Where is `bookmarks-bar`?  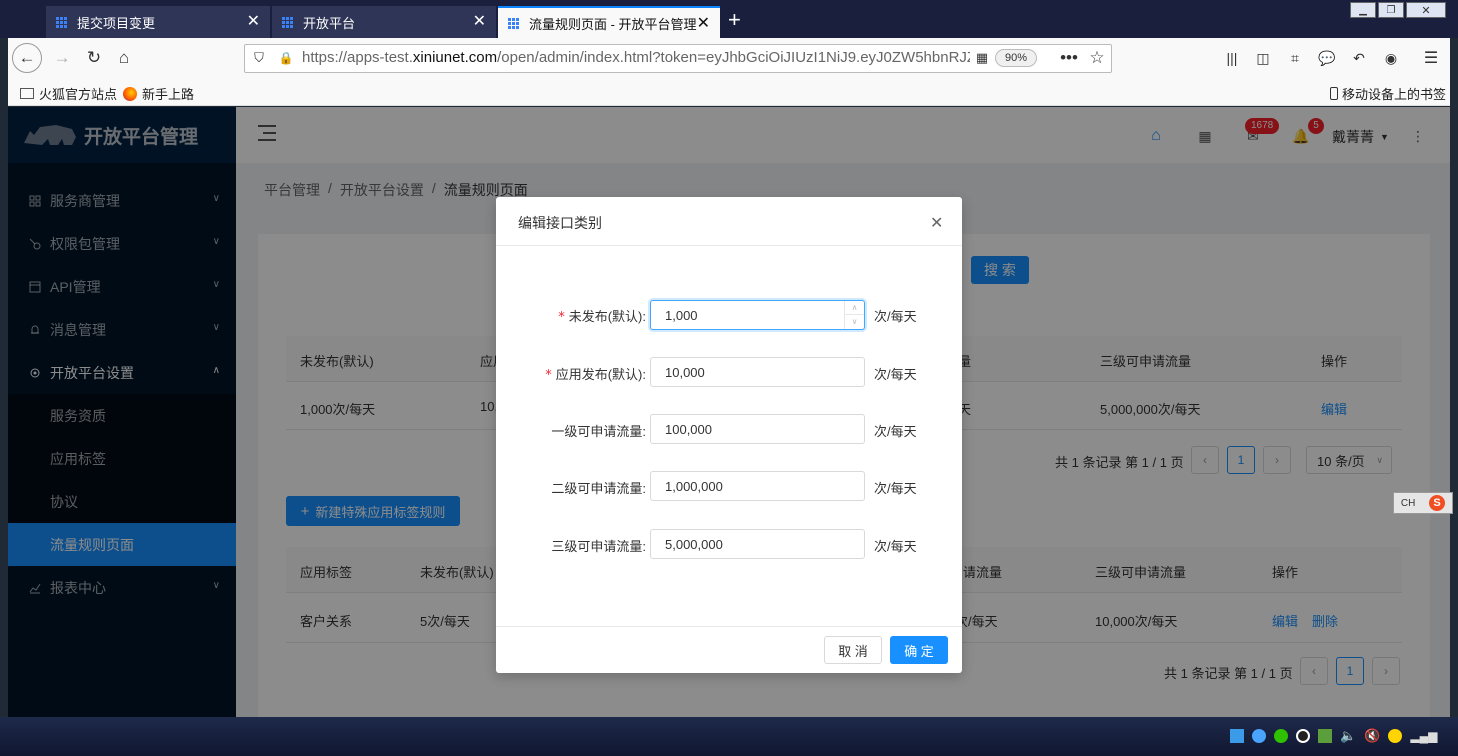 bookmarks-bar is located at coordinates (729, 92).